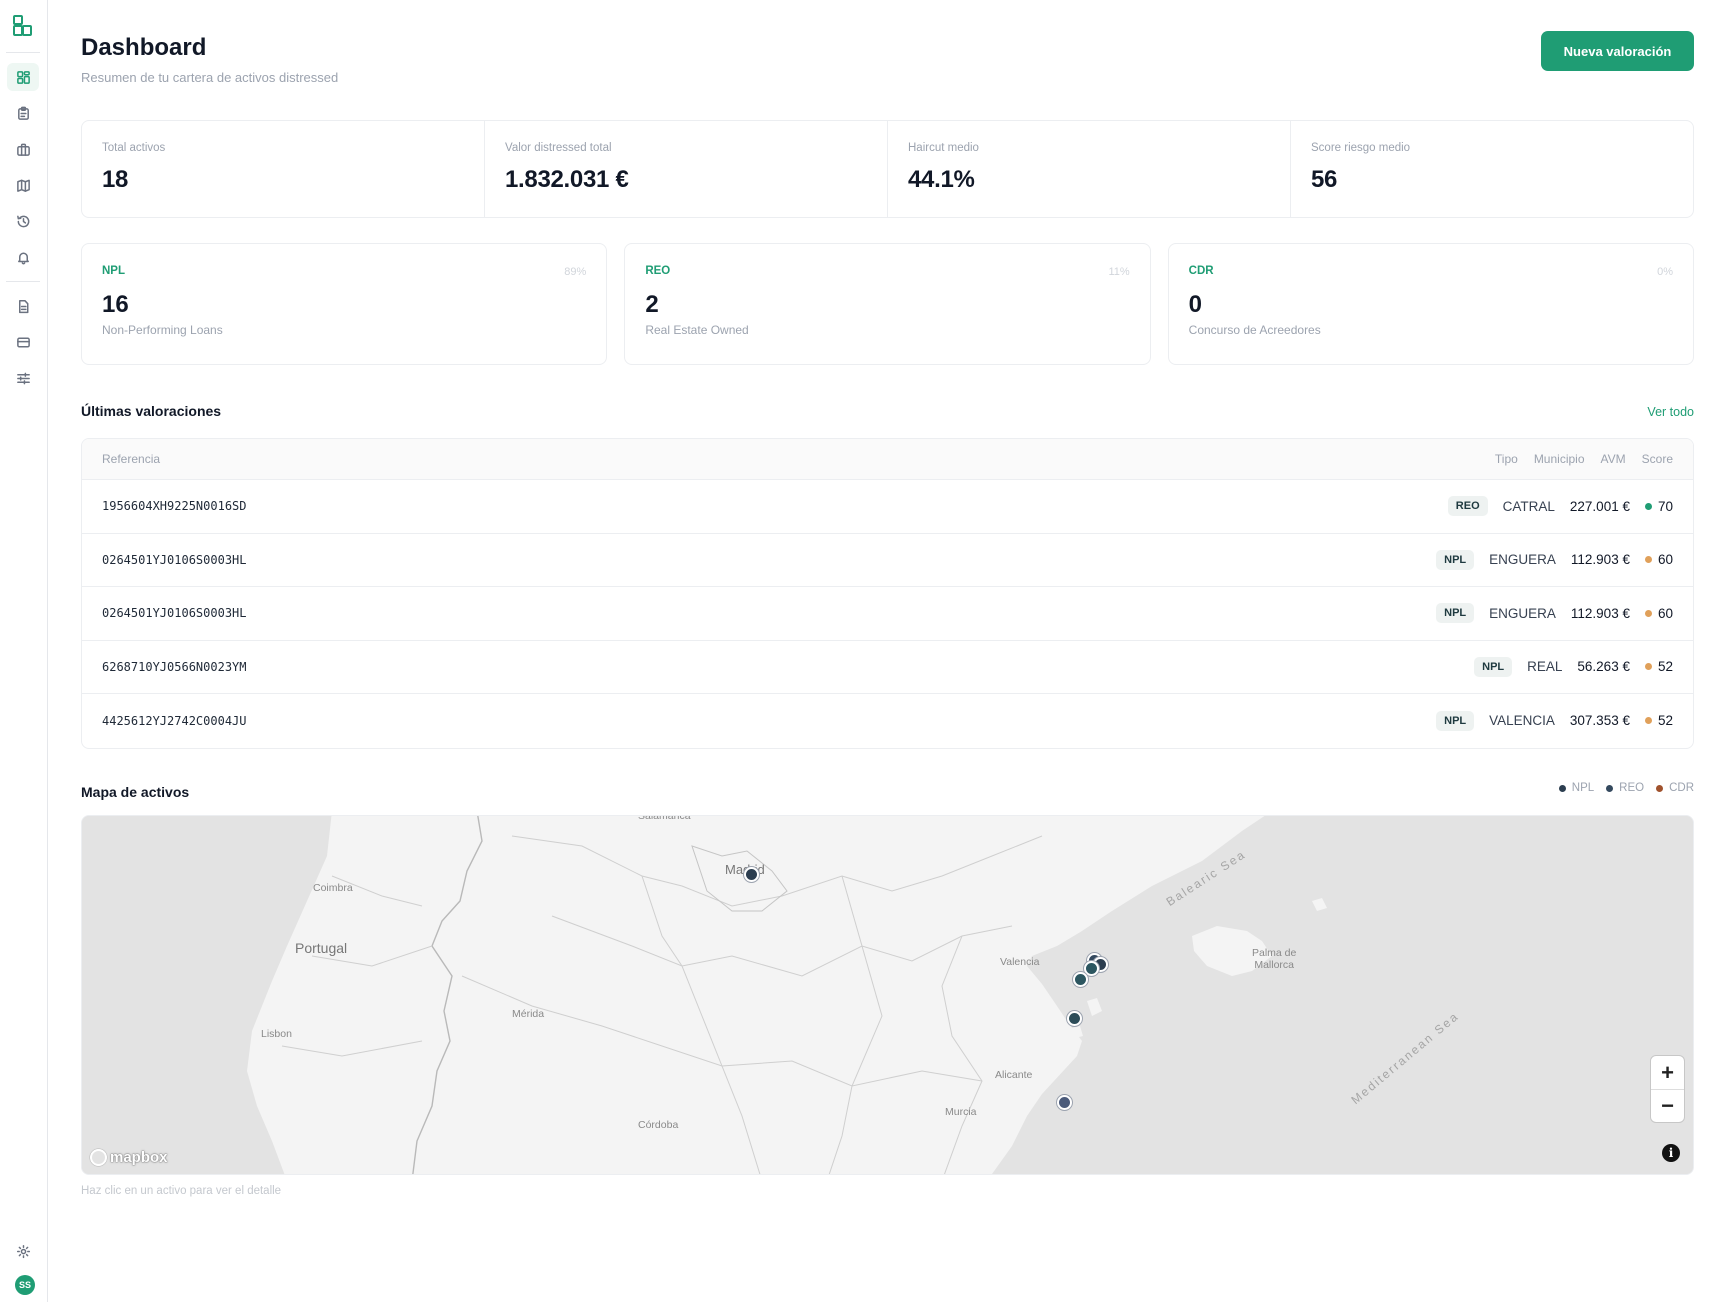 The image size is (1715, 1302). Describe the element at coordinates (23, 77) in the screenshot. I see `sidebar-item-dashboard` at that location.